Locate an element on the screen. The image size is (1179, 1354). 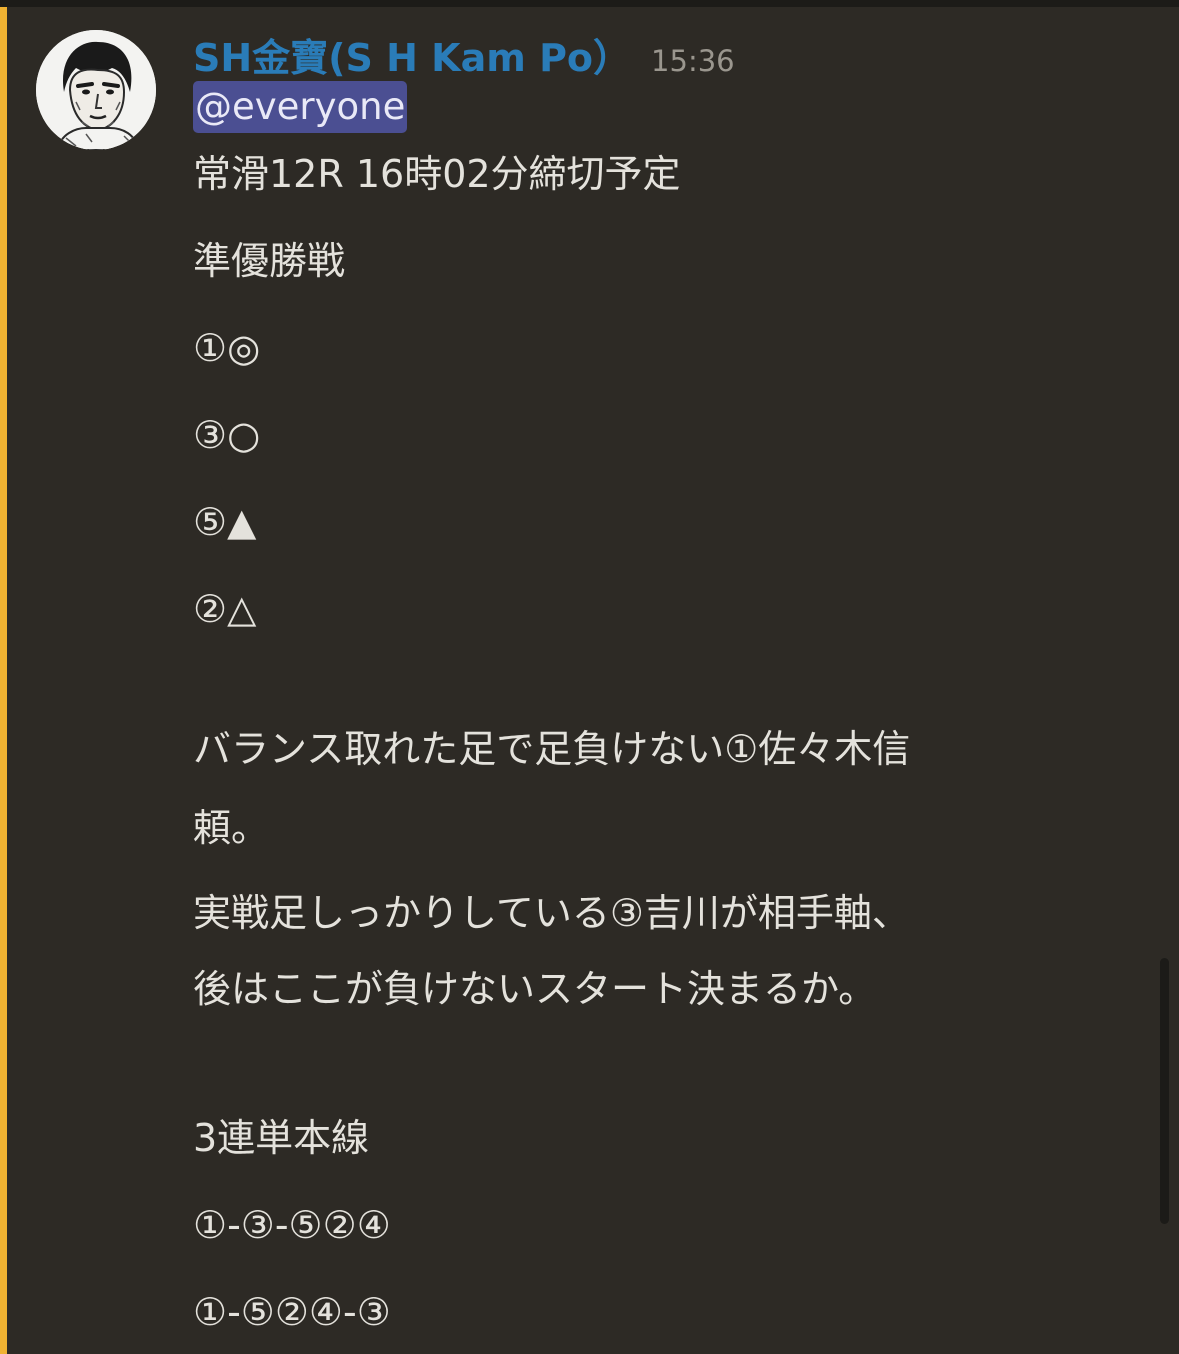
message-line: バランス取れた足で足負けない①佐々木信 is located at coordinates (552, 749).